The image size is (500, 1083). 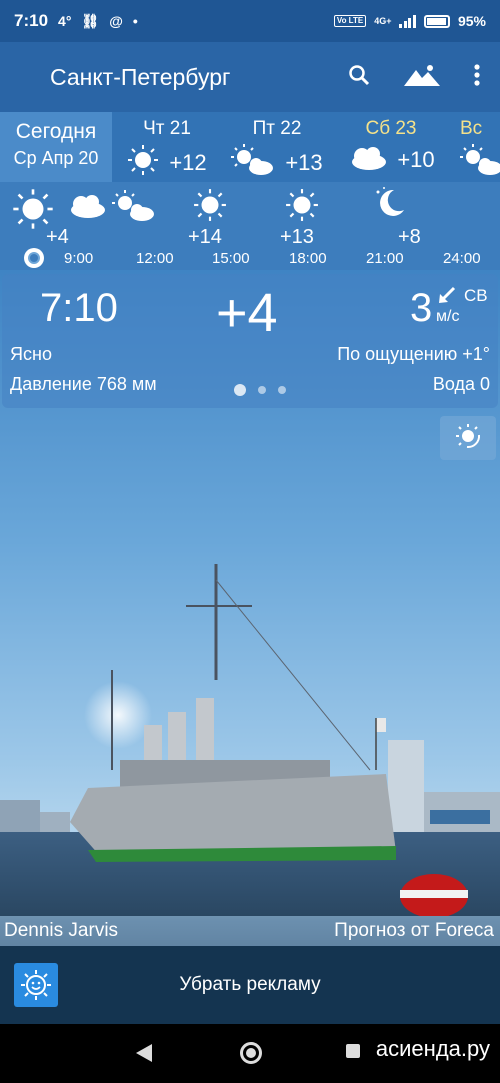 I want to click on current-position-marker, so click(x=34, y=258).